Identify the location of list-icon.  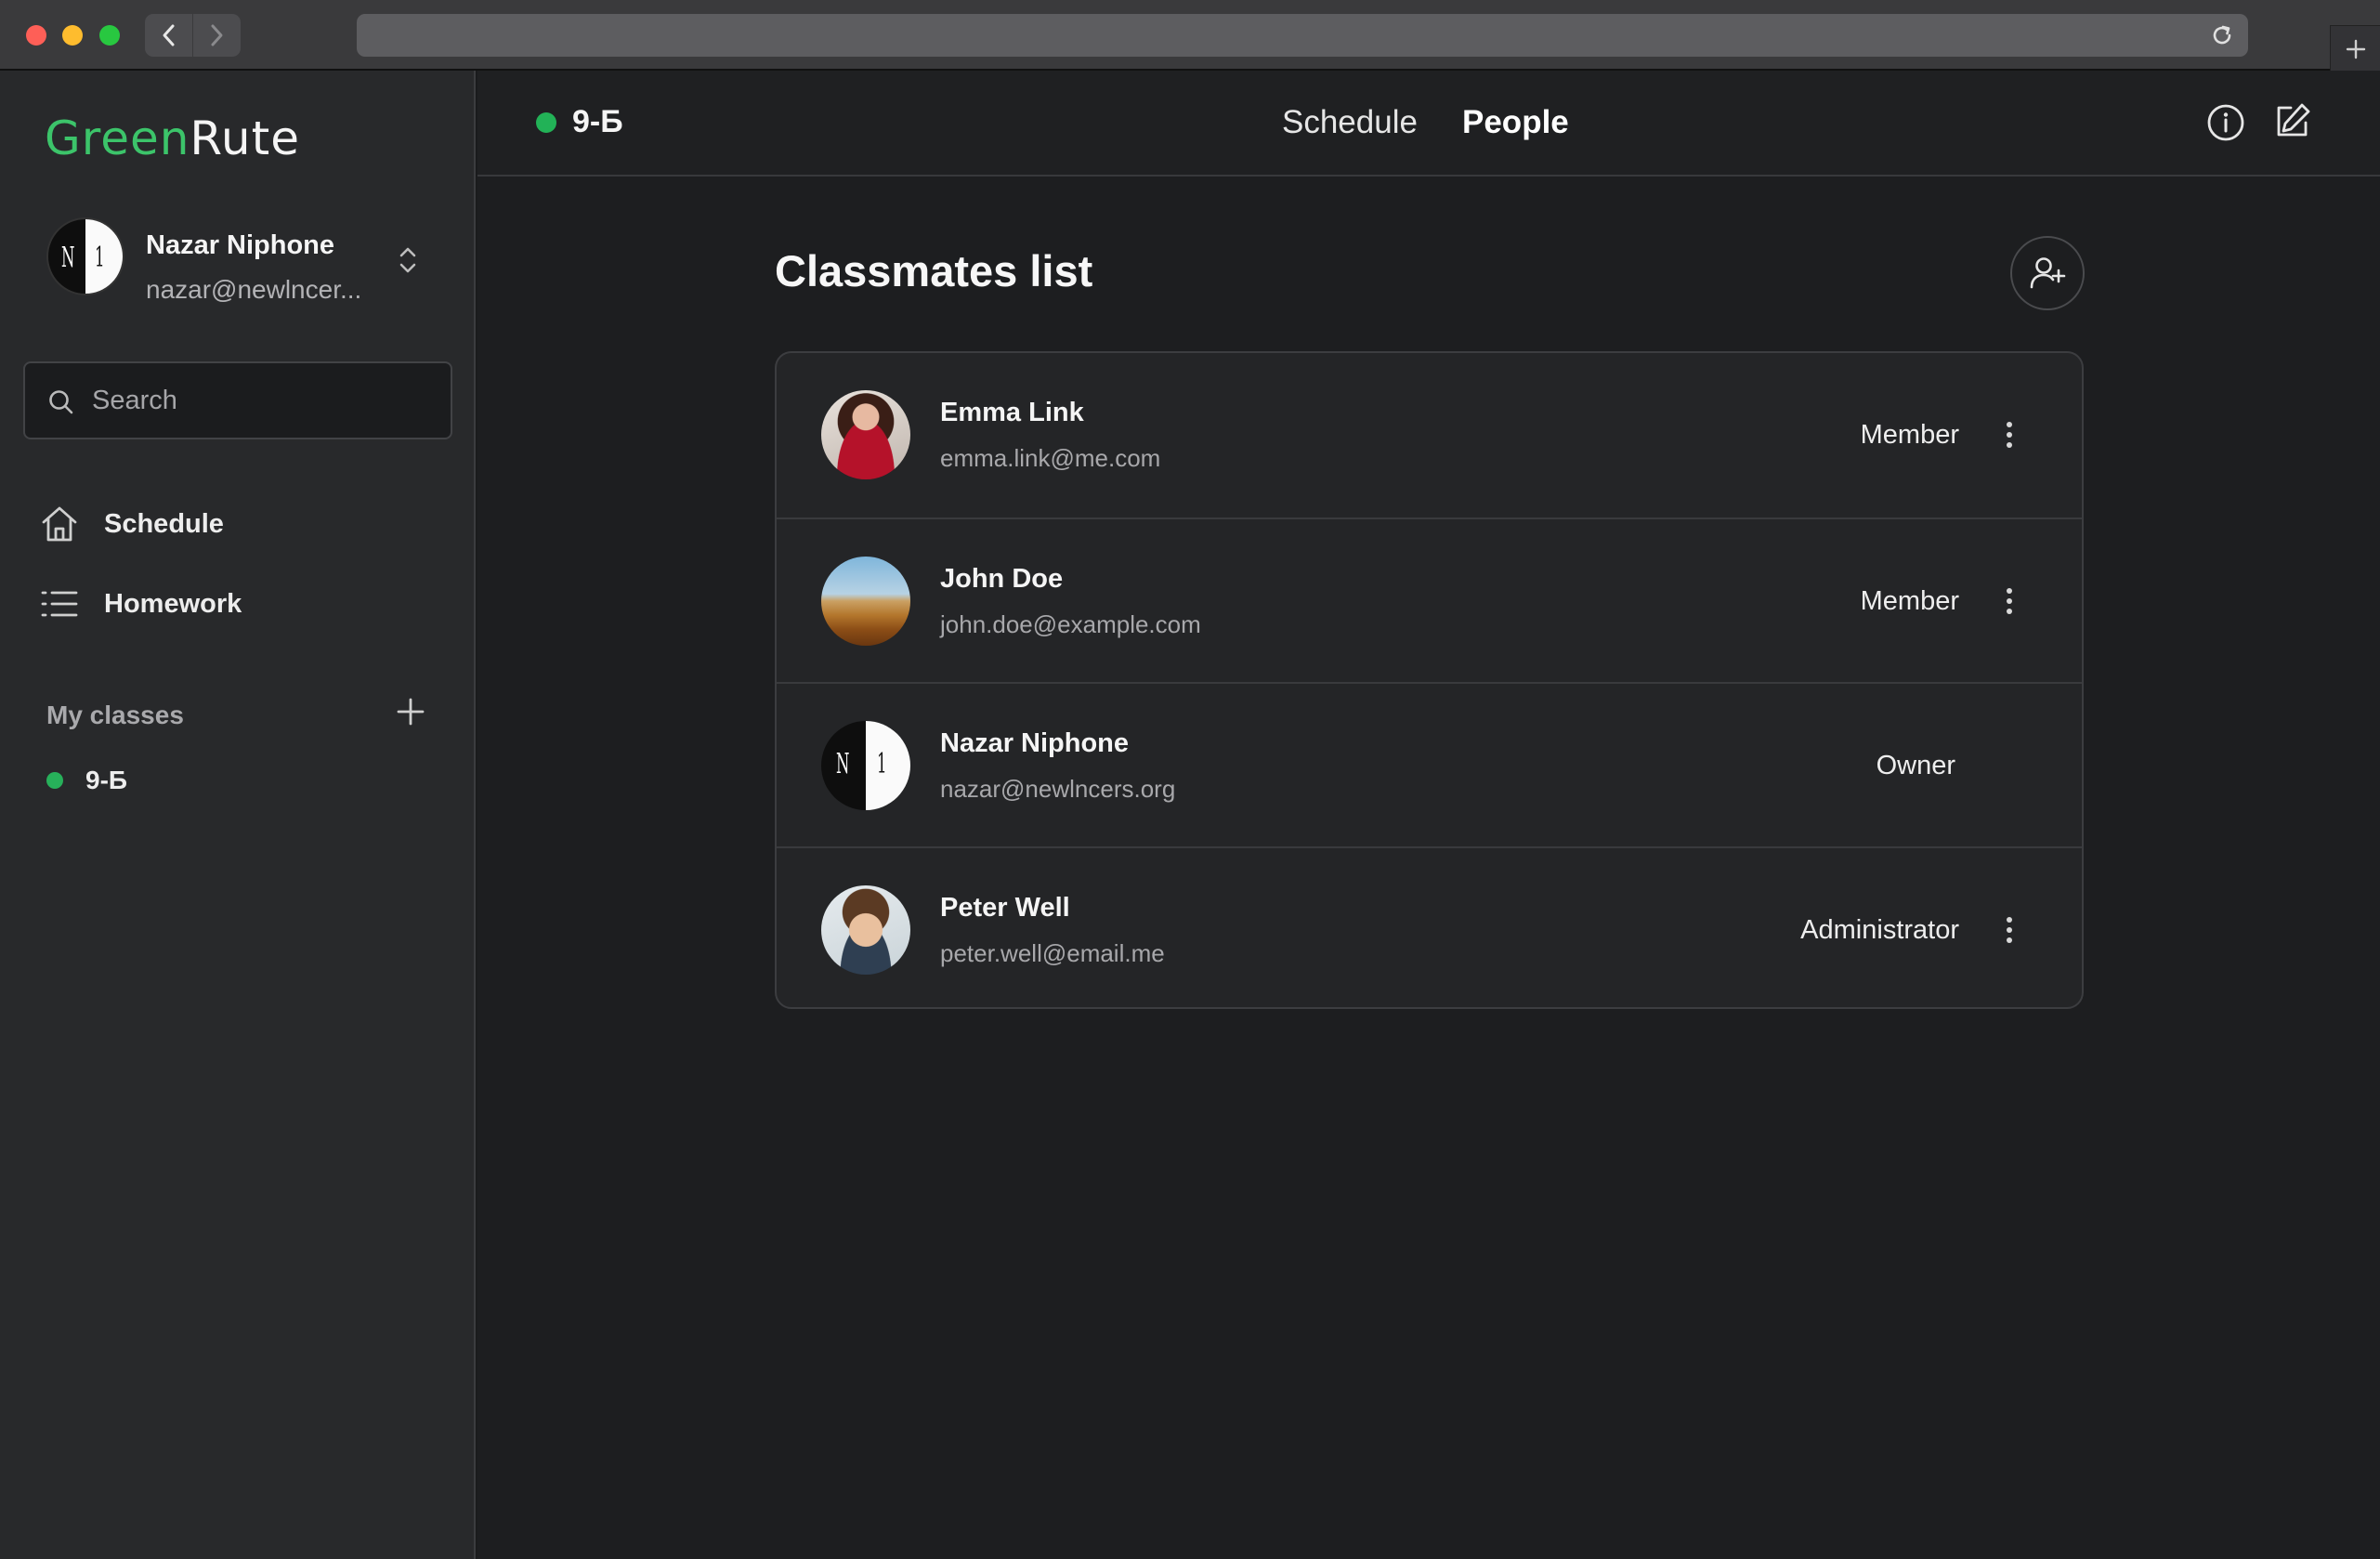
(59, 604).